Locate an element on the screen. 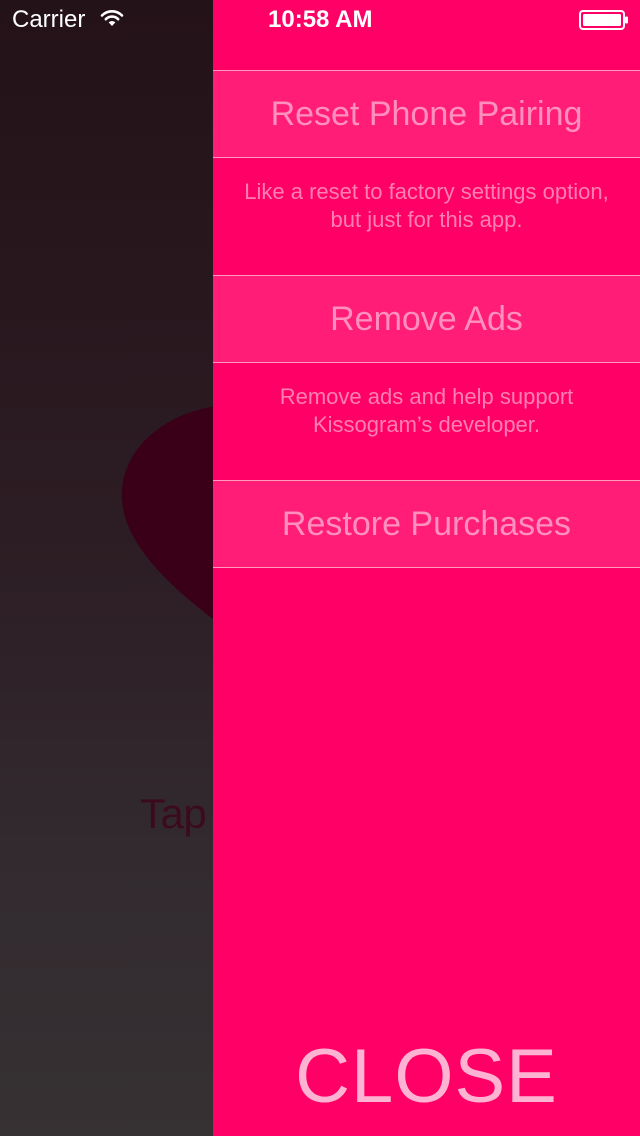 This screenshot has height=1136, width=640. reset-phone-pairing-button: Reset Phone Pairing is located at coordinates (426, 114).